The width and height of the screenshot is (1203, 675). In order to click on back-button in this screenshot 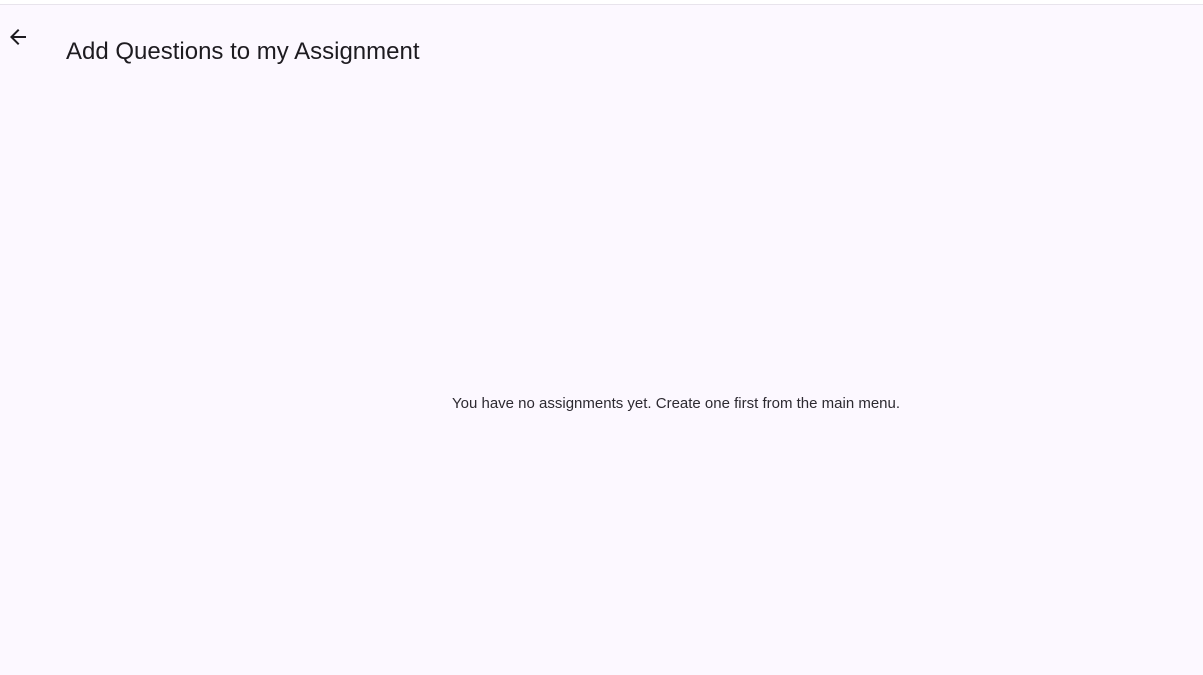, I will do `click(18, 37)`.